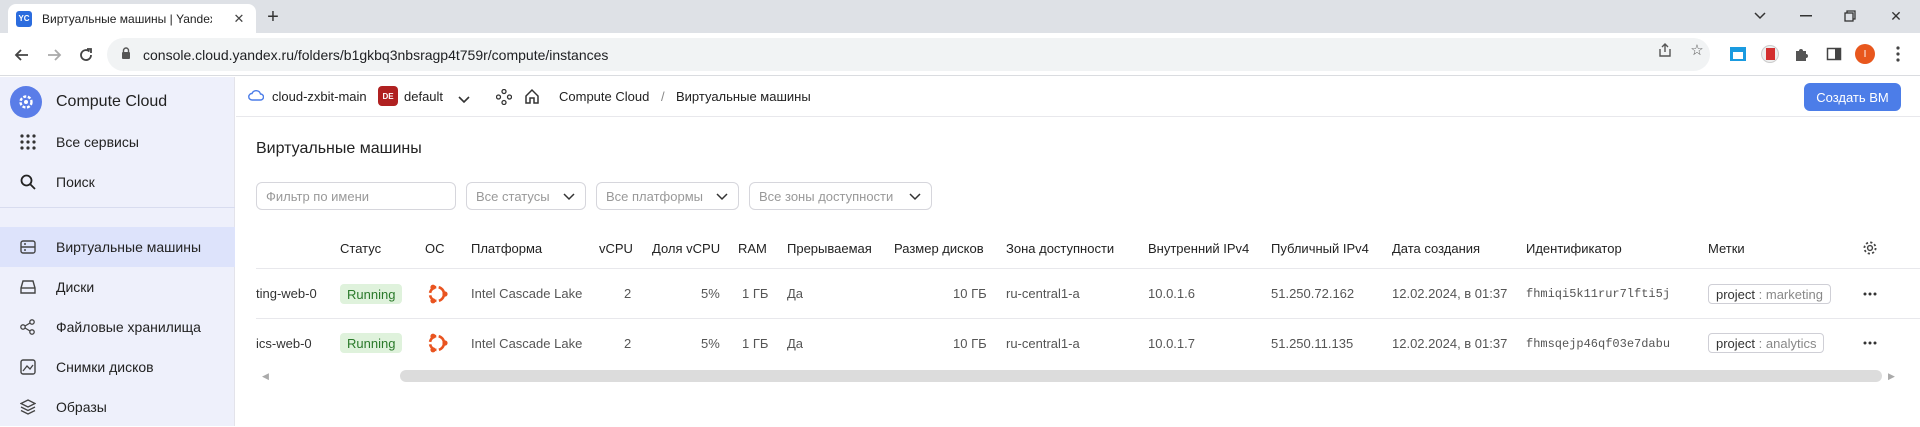 This screenshot has height=427, width=1920. I want to click on created-cell: 12.02.2024, в 01:37, so click(1450, 343).